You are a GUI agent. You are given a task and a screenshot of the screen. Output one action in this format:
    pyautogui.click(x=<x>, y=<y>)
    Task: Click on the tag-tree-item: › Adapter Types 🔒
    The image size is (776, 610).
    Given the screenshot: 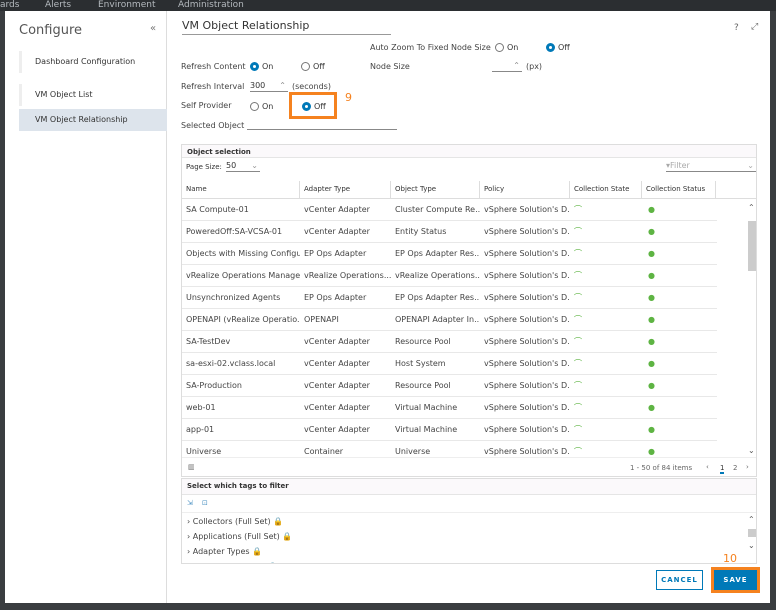 What is the action you would take?
    pyautogui.click(x=224, y=551)
    